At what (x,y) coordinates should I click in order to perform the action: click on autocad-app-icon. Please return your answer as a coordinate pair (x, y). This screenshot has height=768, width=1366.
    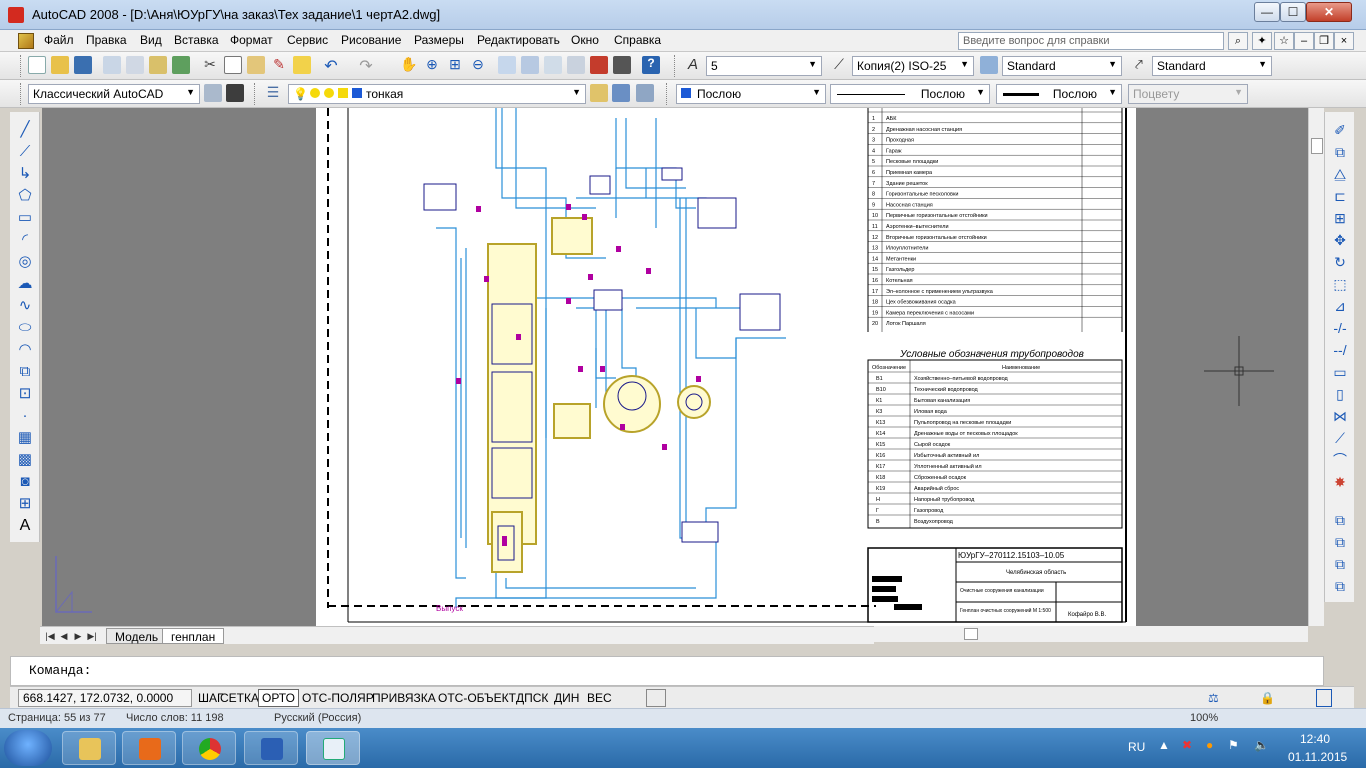
    Looking at the image, I should click on (16, 15).